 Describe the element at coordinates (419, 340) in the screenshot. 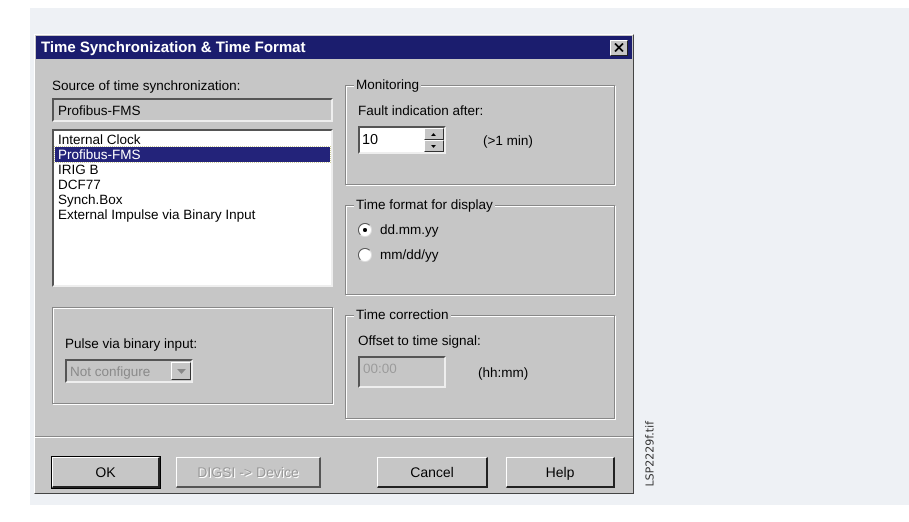

I see `offset-label: Offset to time signal:` at that location.